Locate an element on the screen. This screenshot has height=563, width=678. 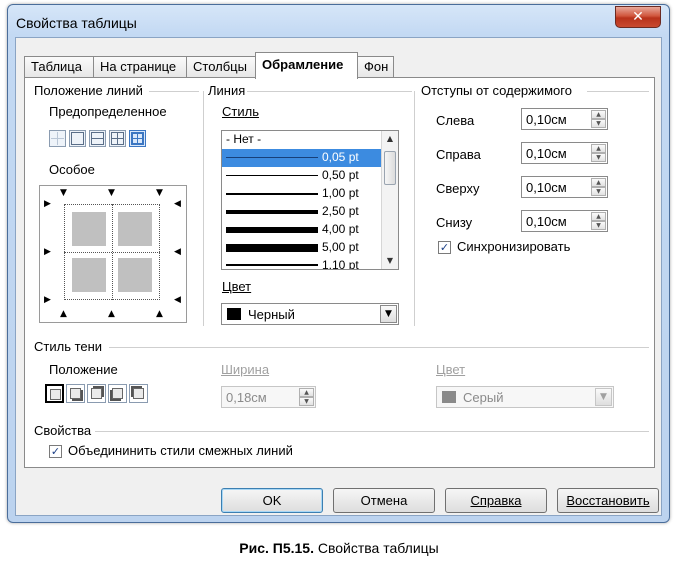
list-item: 1,10 pt is located at coordinates (302, 263).